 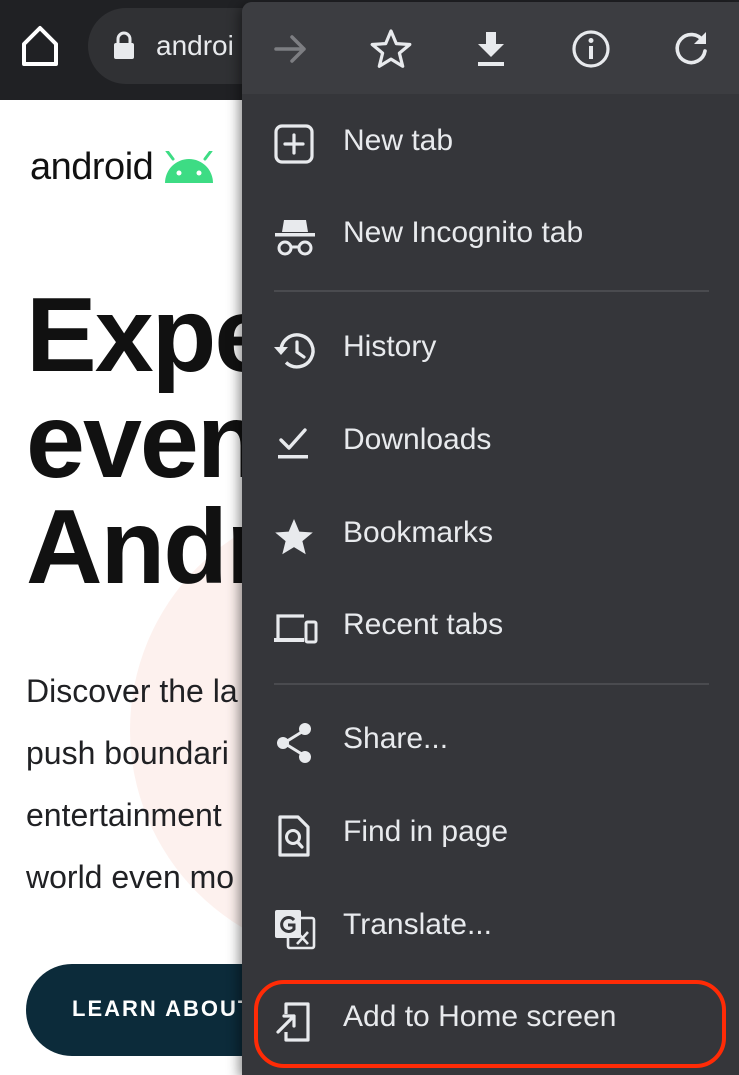 I want to click on menu-item-label: New Incognito tab, so click(x=463, y=232).